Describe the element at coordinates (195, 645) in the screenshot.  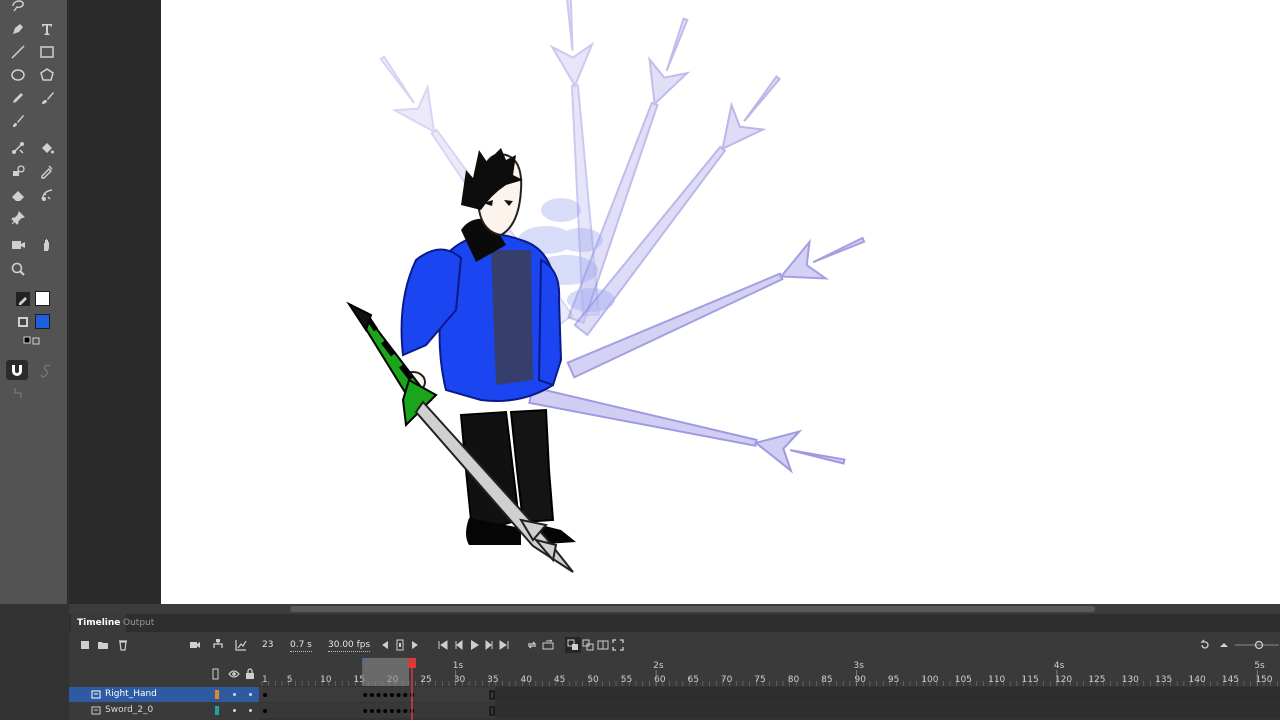
I see `camera-toggle-icon` at that location.